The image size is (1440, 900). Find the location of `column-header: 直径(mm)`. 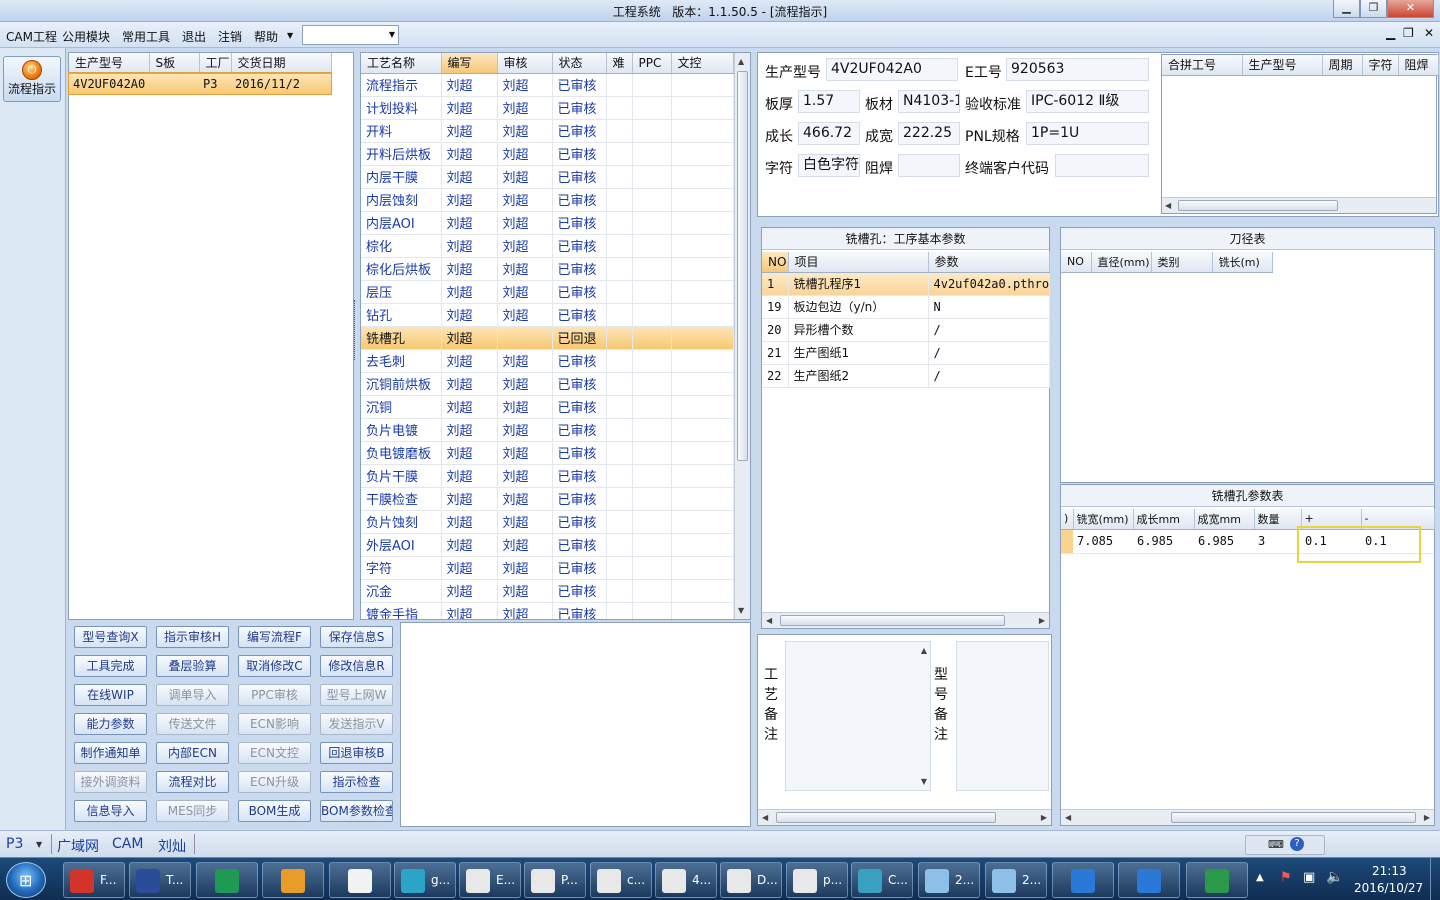

column-header: 直径(mm) is located at coordinates (1121, 262).